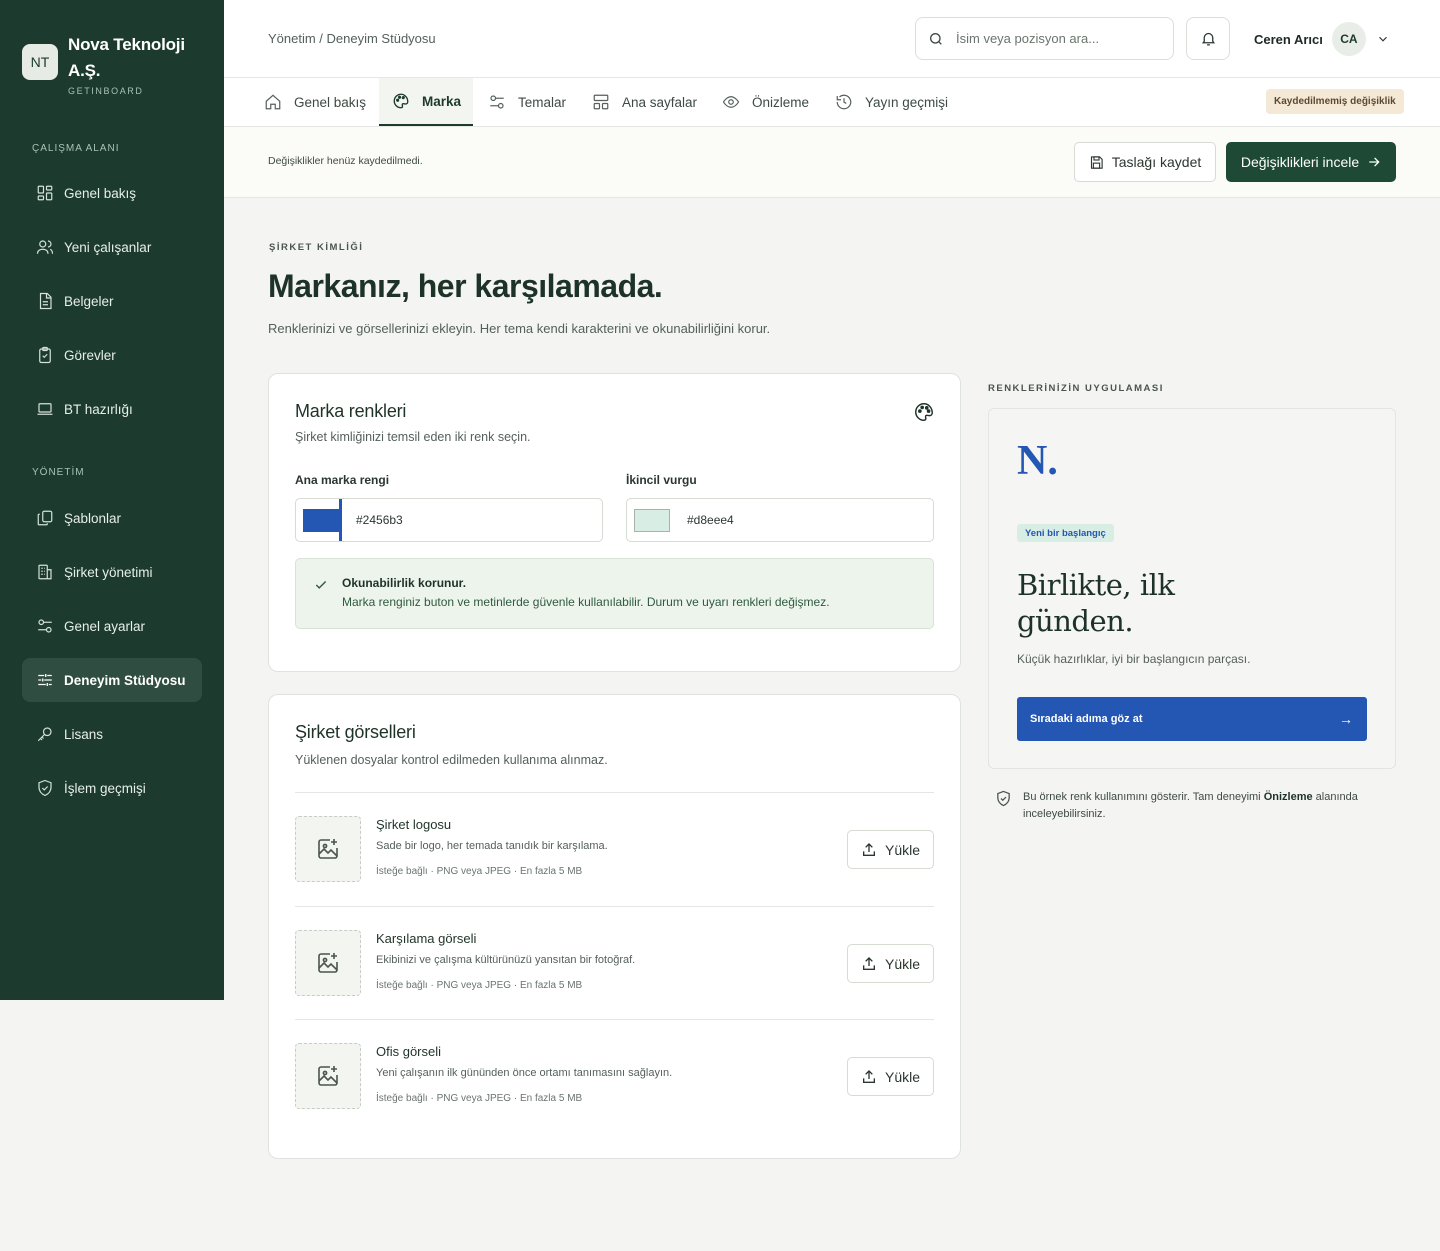 This screenshot has width=1440, height=1251. What do you see at coordinates (45, 355) in the screenshot?
I see `clipboard-check-icon` at bounding box center [45, 355].